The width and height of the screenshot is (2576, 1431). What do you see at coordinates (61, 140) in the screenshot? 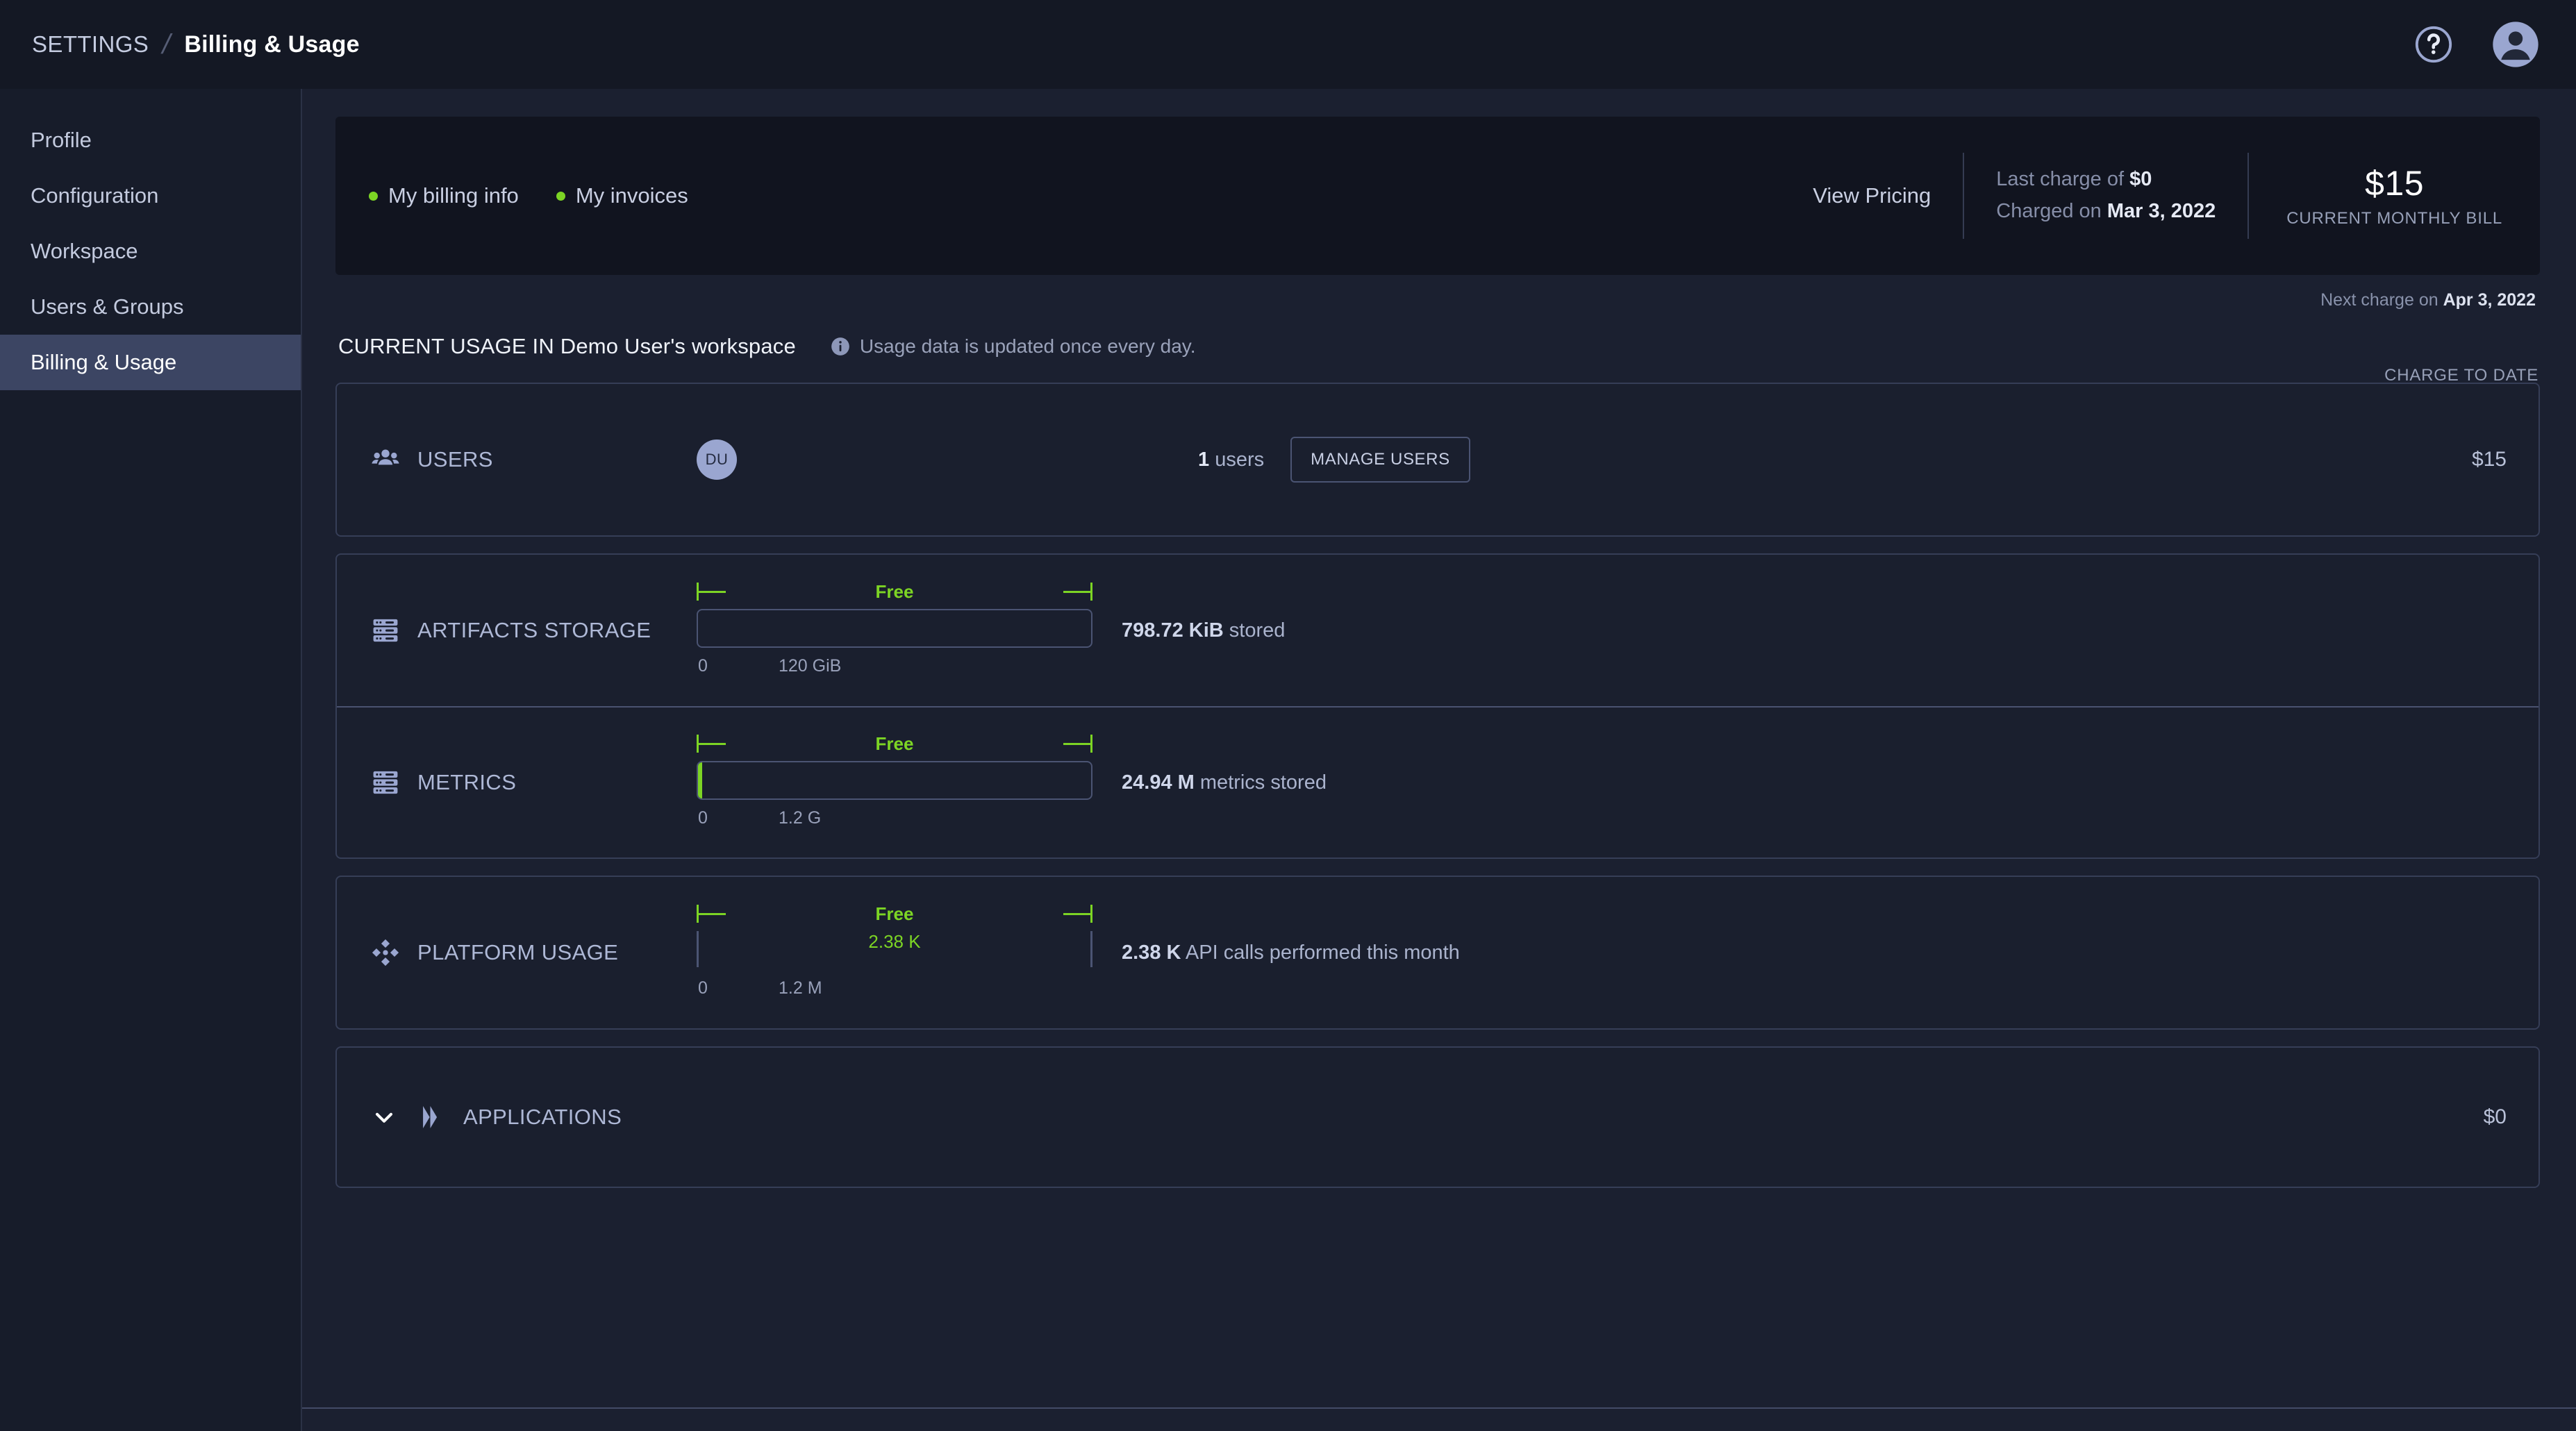
I see `sidebar-item-label: Profile` at bounding box center [61, 140].